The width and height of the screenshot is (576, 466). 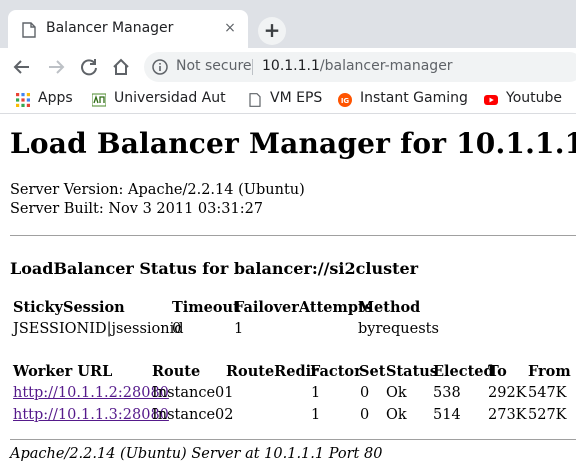 What do you see at coordinates (160, 67) in the screenshot?
I see `info-icon` at bounding box center [160, 67].